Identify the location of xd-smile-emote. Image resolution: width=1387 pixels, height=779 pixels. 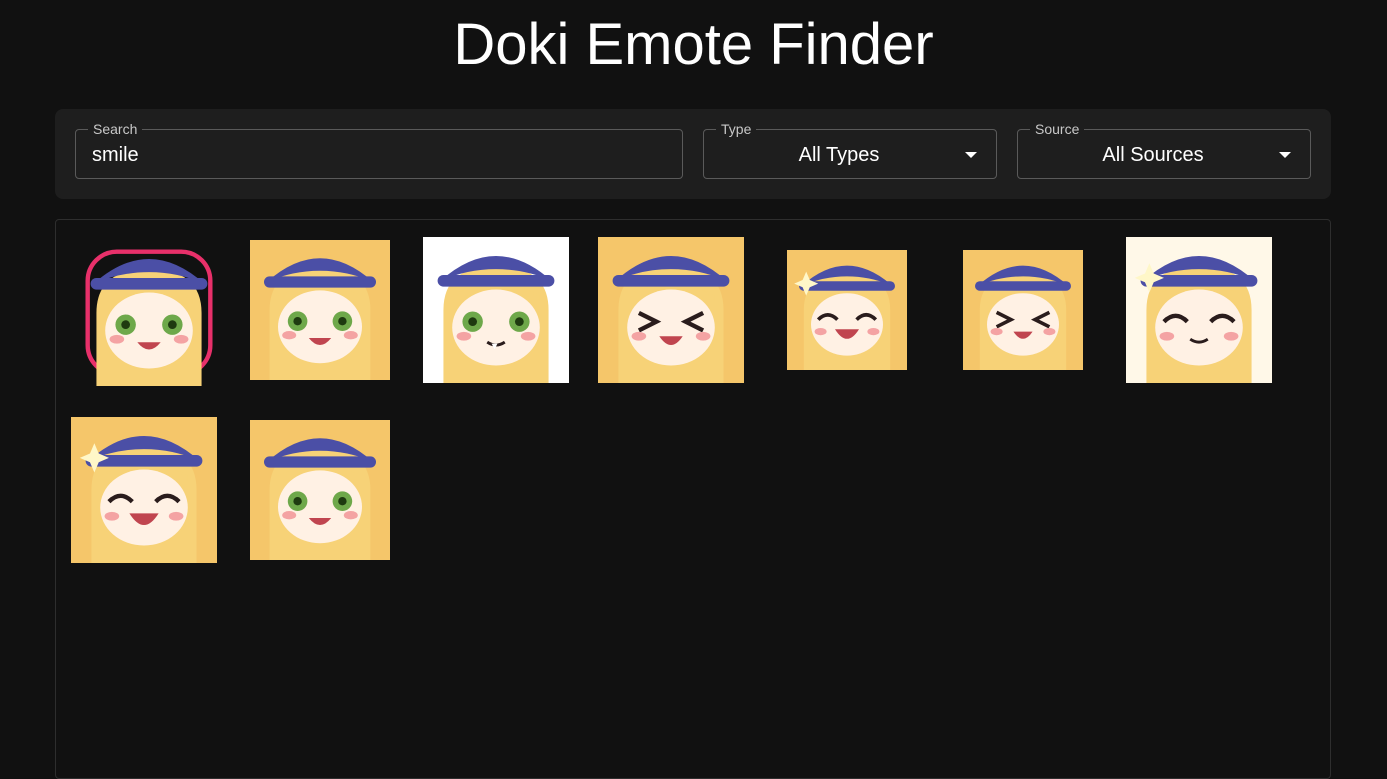
(1023, 310).